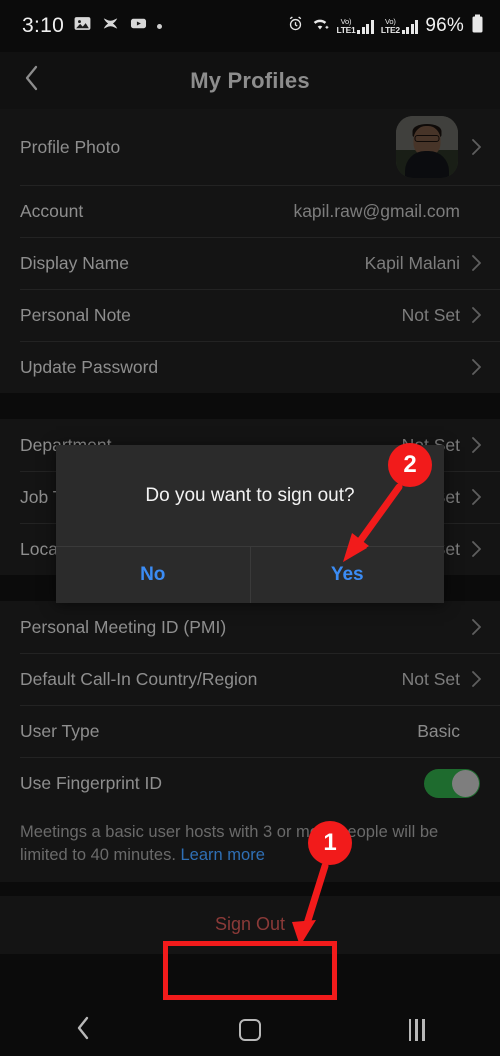 The image size is (500, 1056). Describe the element at coordinates (43, 25) in the screenshot. I see `status-bar-clock: 3:10` at that location.